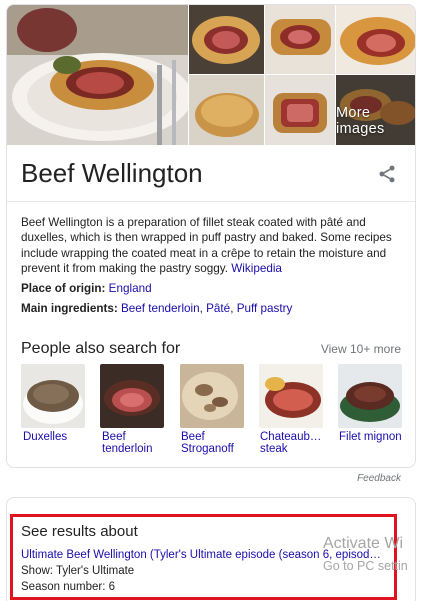 Image resolution: width=423 pixels, height=601 pixels. I want to click on wikipedia-link: Wikipedia, so click(256, 268).